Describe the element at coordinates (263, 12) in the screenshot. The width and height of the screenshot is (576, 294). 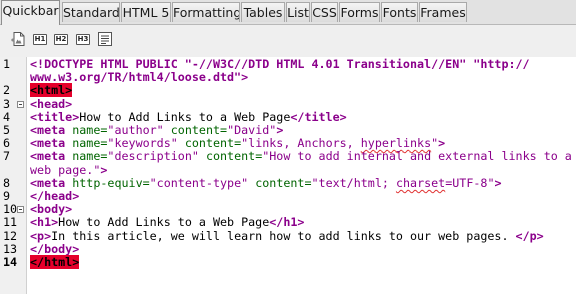
I see `tab-tables: Tables` at that location.